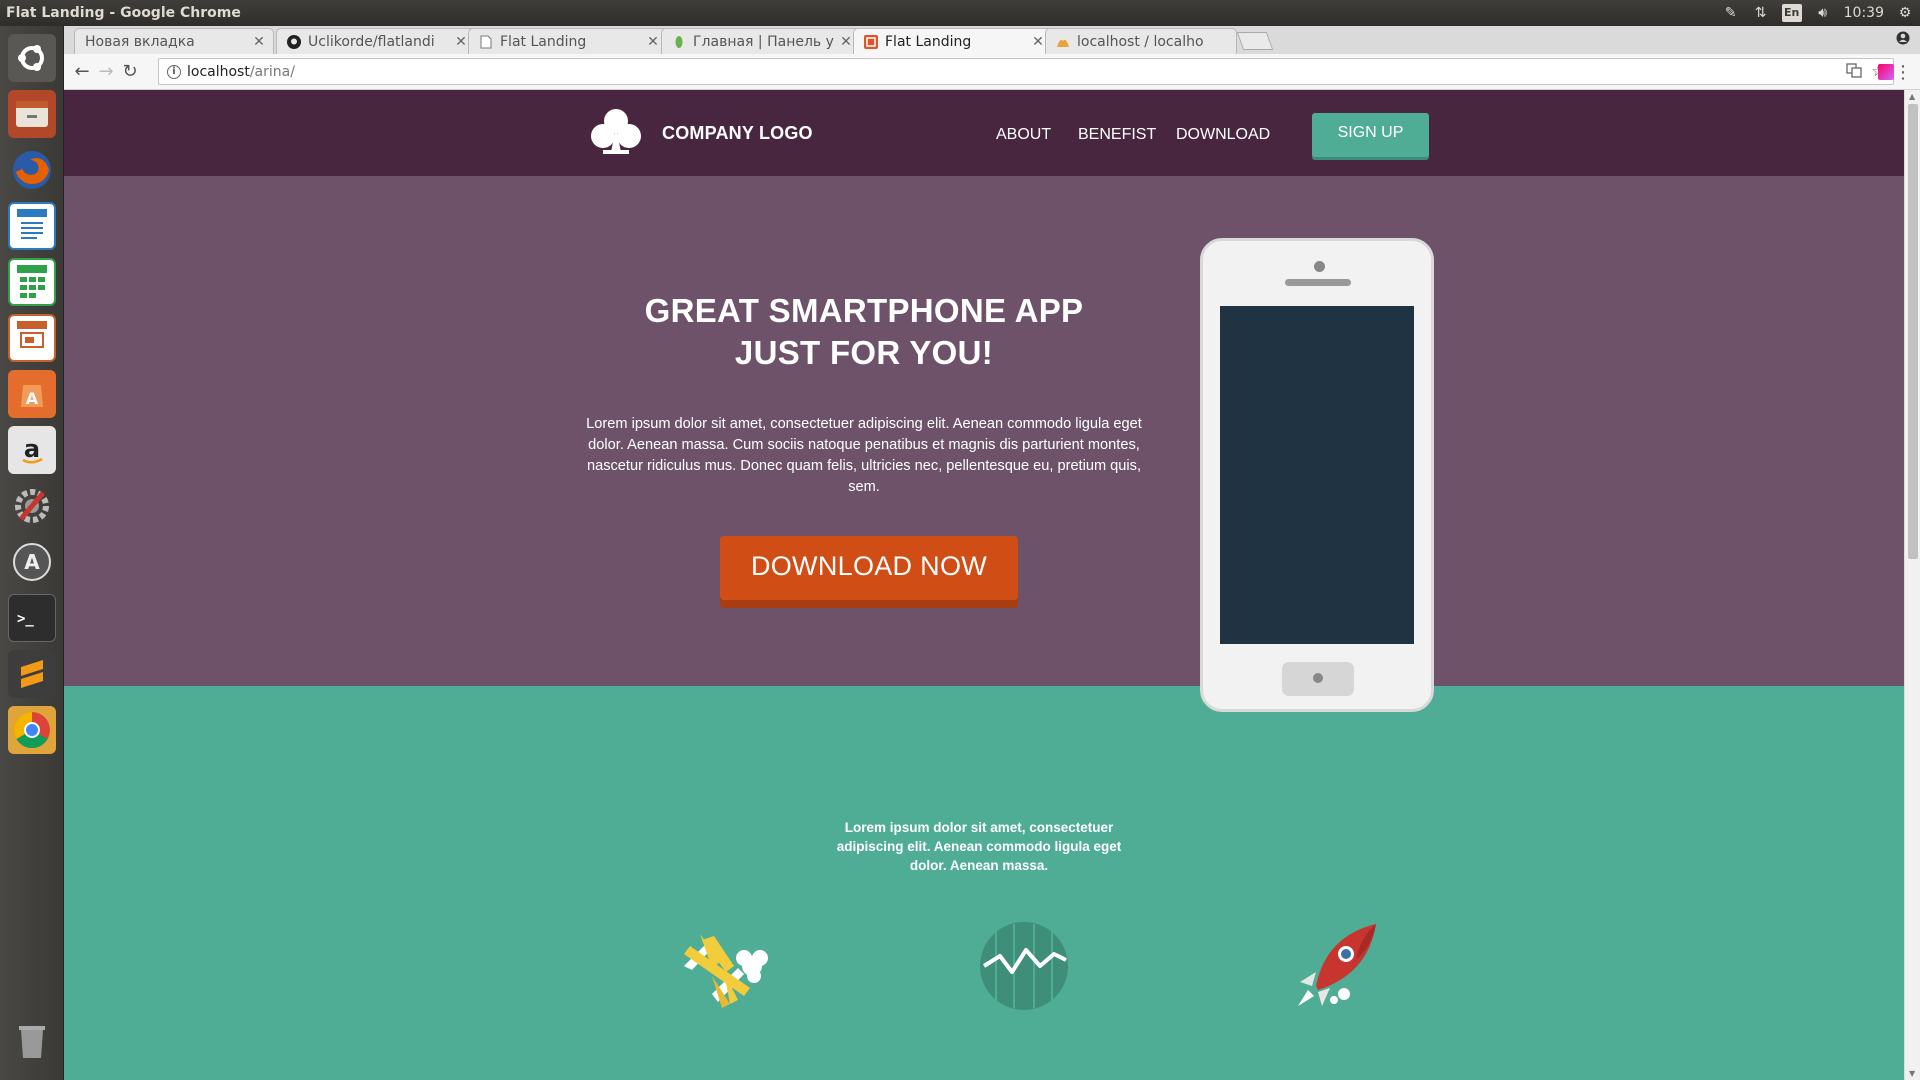 The height and width of the screenshot is (1080, 1920). Describe the element at coordinates (32, 282) in the screenshot. I see `libreoffice-calc-icon` at that location.